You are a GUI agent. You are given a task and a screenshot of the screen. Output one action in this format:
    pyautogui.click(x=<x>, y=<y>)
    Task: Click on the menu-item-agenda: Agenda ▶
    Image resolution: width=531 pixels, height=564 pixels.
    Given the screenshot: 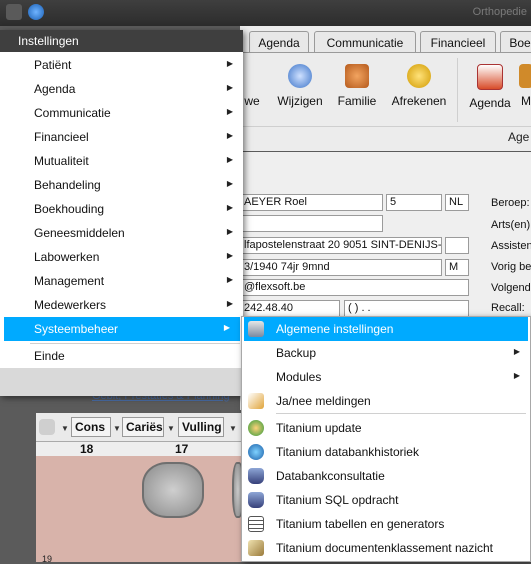 What is the action you would take?
    pyautogui.click(x=121, y=89)
    